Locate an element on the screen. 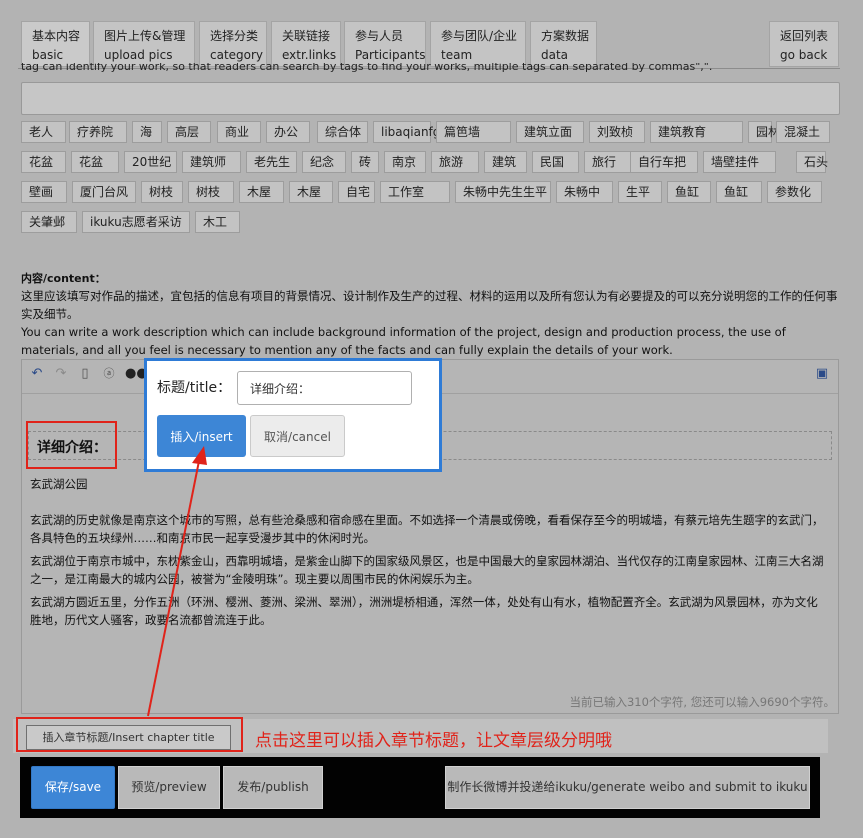  undo-icon: ↶ is located at coordinates (37, 374).